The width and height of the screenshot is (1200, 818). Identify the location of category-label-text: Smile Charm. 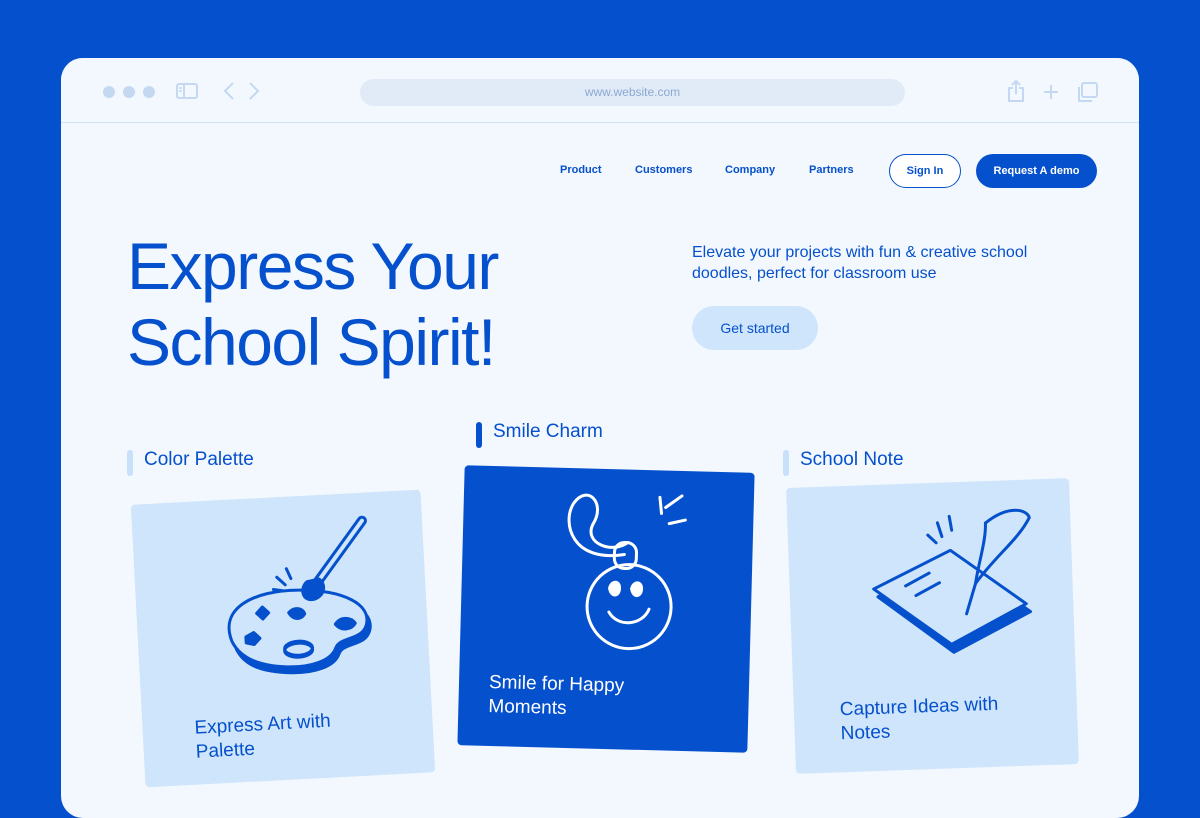
(548, 431).